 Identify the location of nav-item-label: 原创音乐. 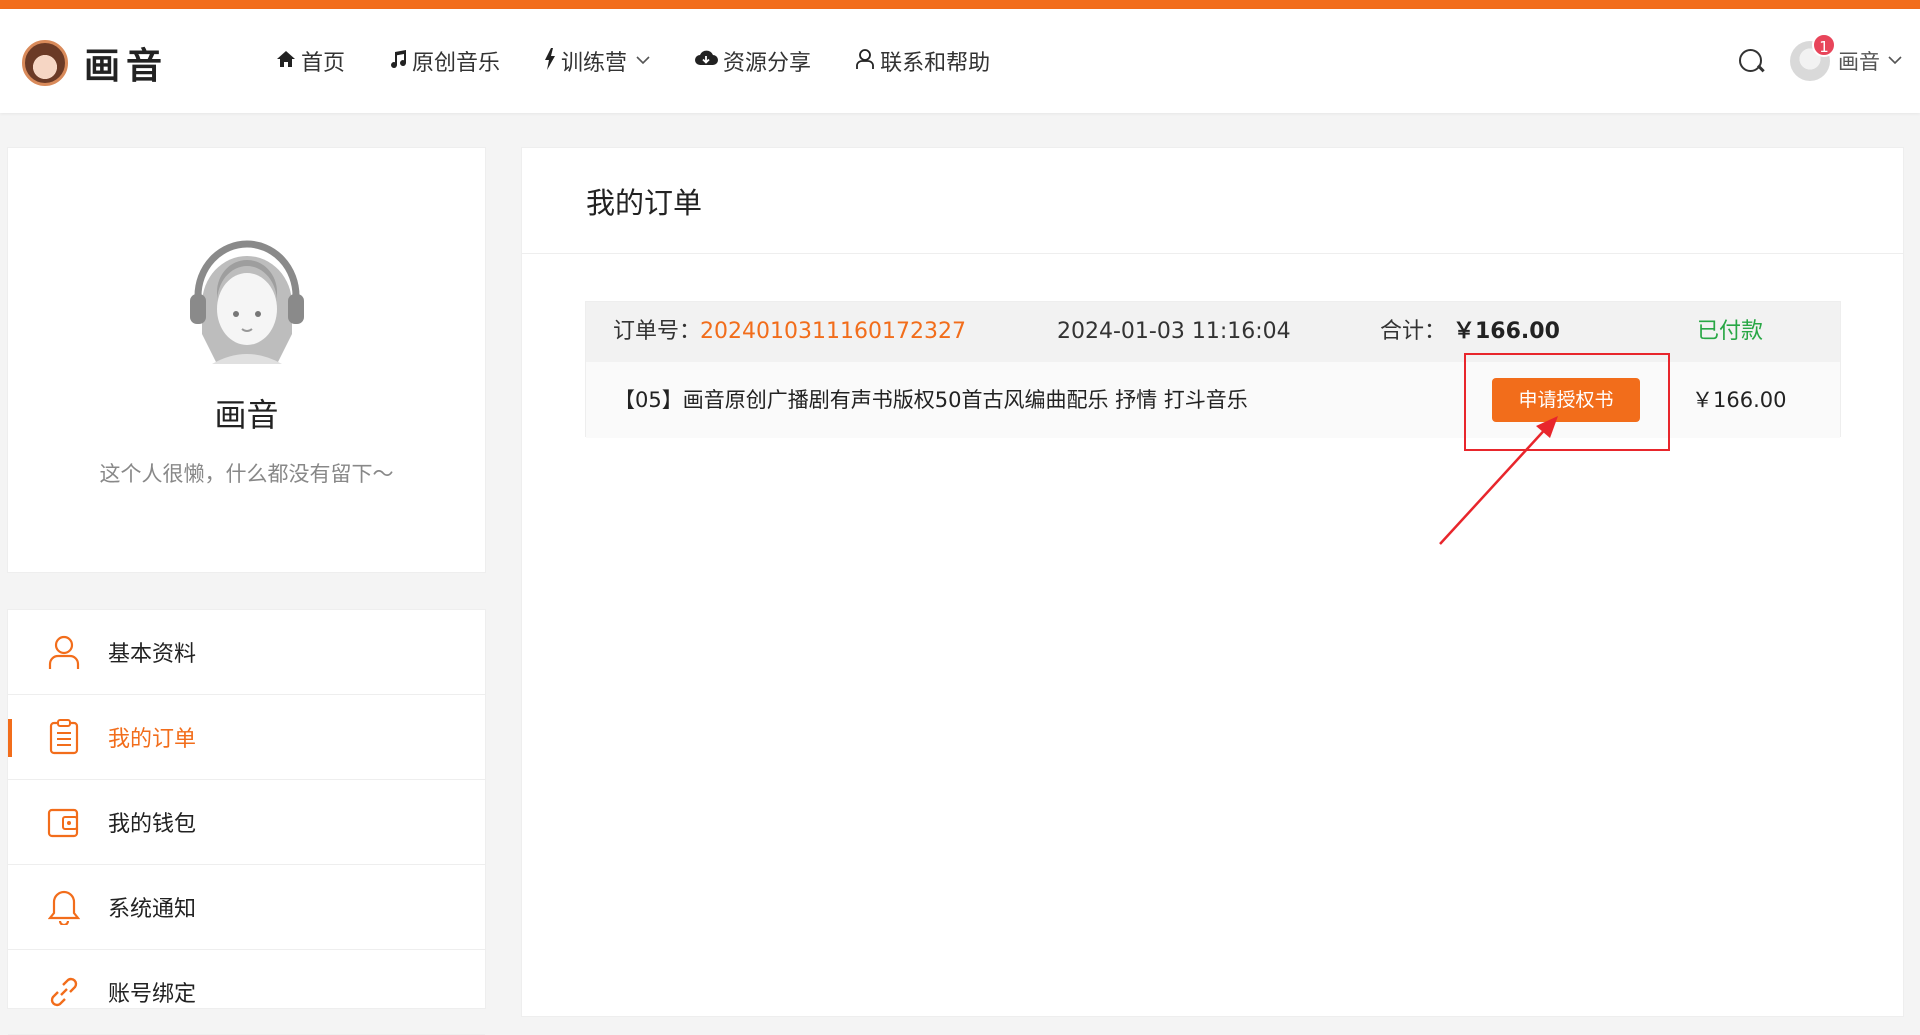
(456, 63).